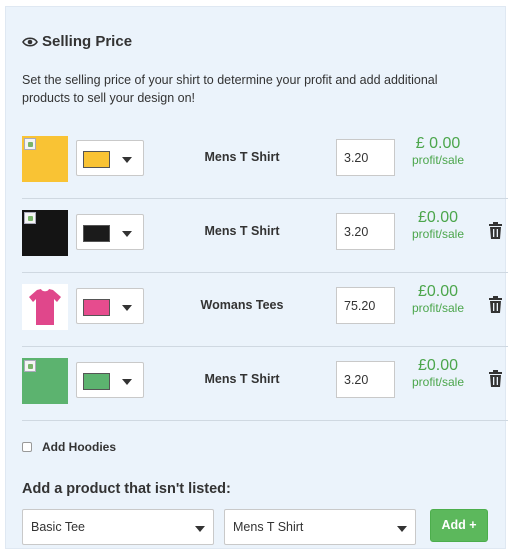 The image size is (509, 550). I want to click on section-title: Selling Price, so click(87, 41).